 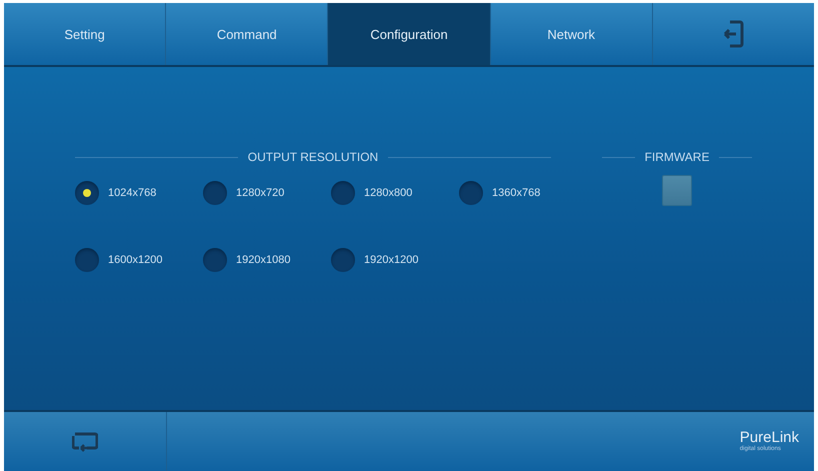 What do you see at coordinates (260, 193) in the screenshot?
I see `option-label: 1280x720` at bounding box center [260, 193].